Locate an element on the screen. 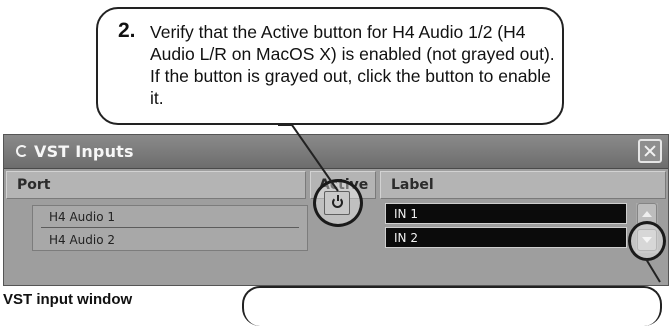  step-number: 2. is located at coordinates (127, 30).